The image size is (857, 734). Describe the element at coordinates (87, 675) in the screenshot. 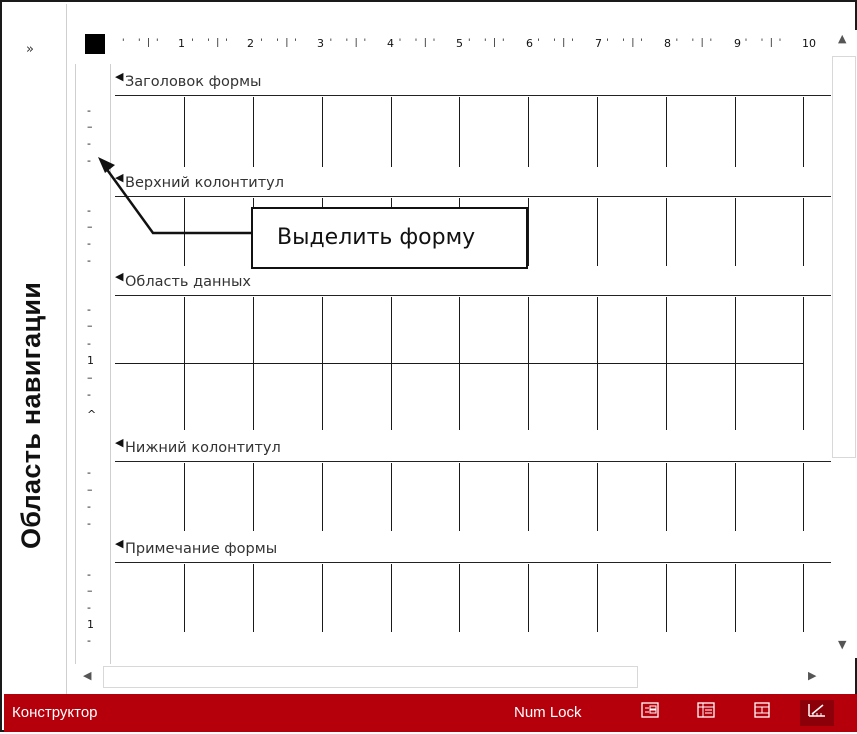

I see `scroll-left-icon: ◀` at that location.